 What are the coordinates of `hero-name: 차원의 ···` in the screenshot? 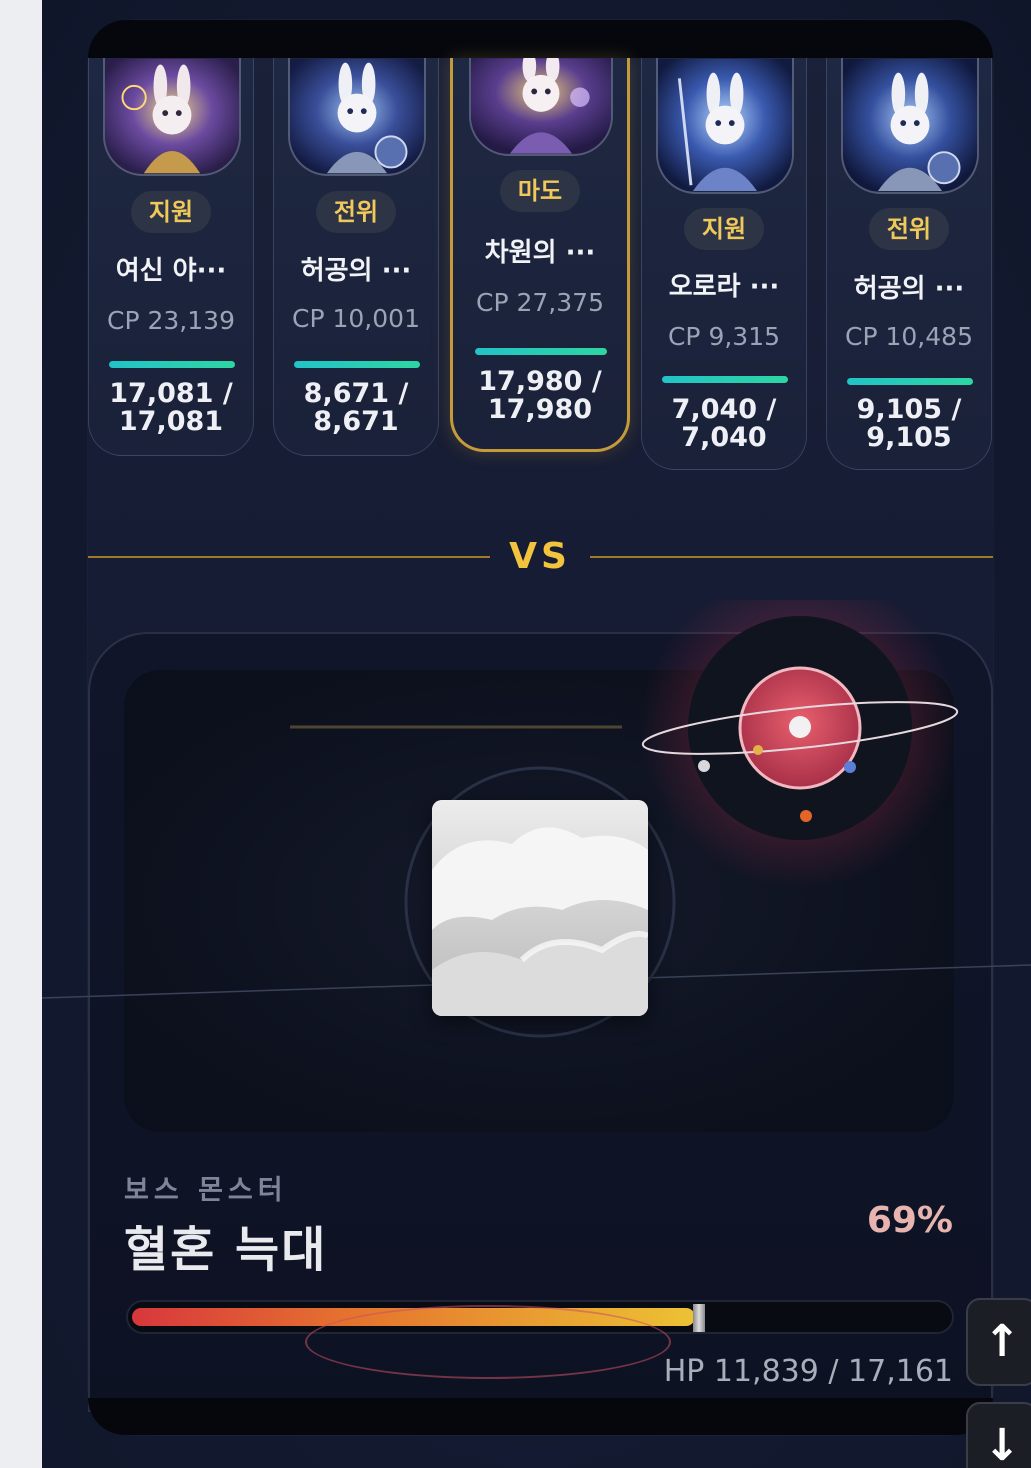 It's located at (540, 253).